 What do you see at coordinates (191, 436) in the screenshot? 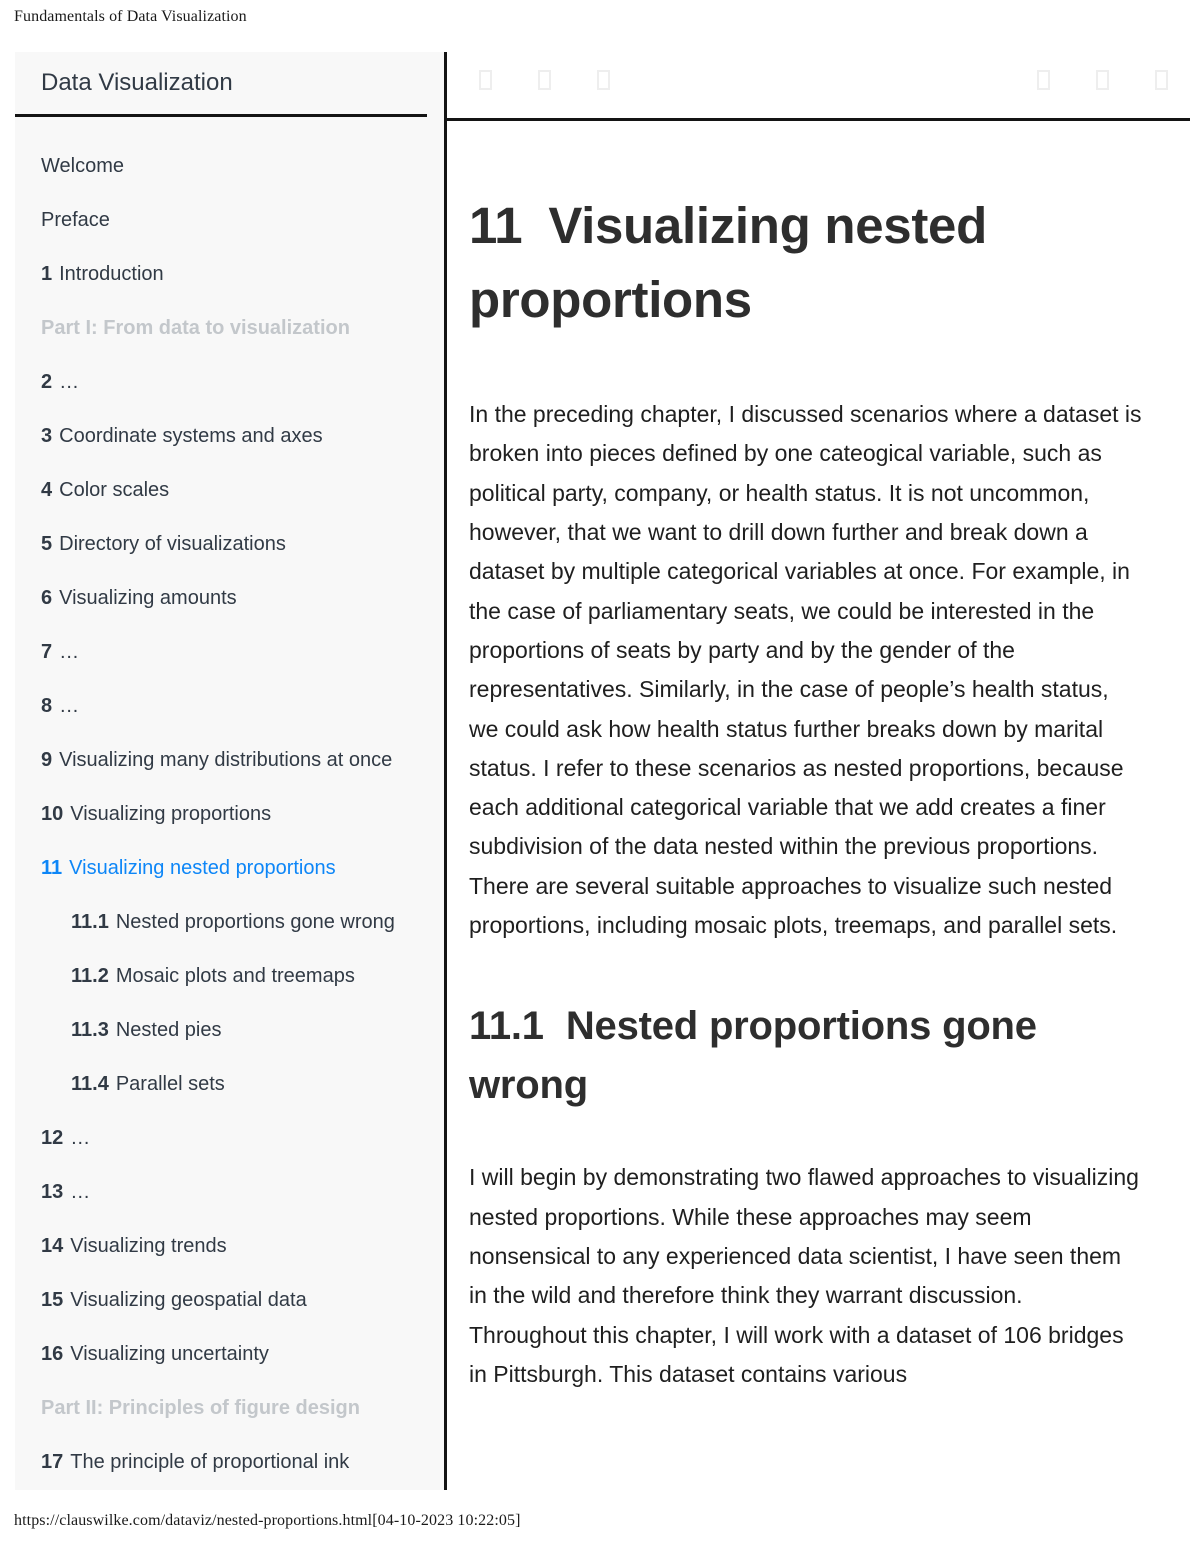
I see `sidebar-item-label: Coordinate systems and axes` at bounding box center [191, 436].